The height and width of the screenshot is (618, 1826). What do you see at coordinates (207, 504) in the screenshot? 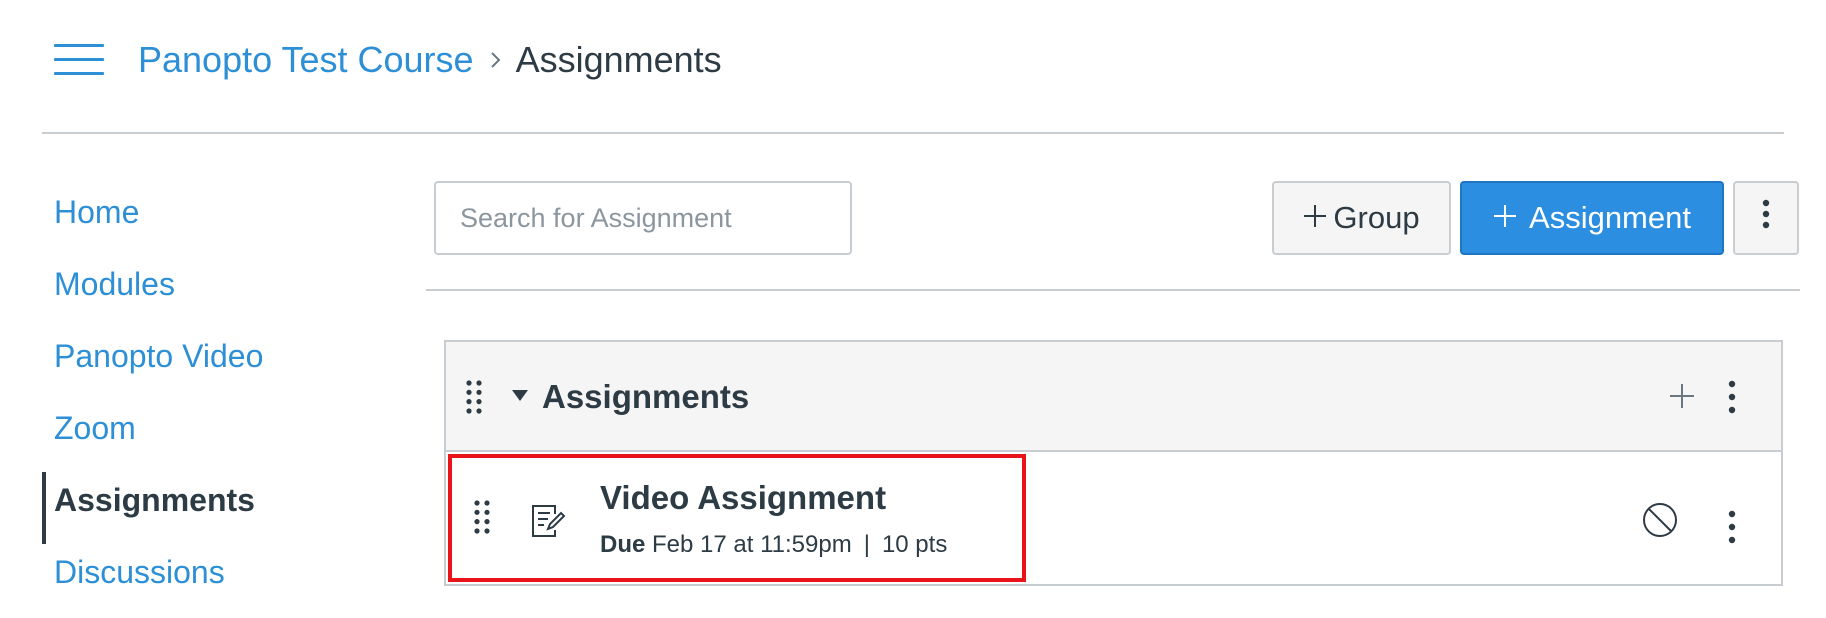
I see `sidebar-item-assignments: Assignments` at bounding box center [207, 504].